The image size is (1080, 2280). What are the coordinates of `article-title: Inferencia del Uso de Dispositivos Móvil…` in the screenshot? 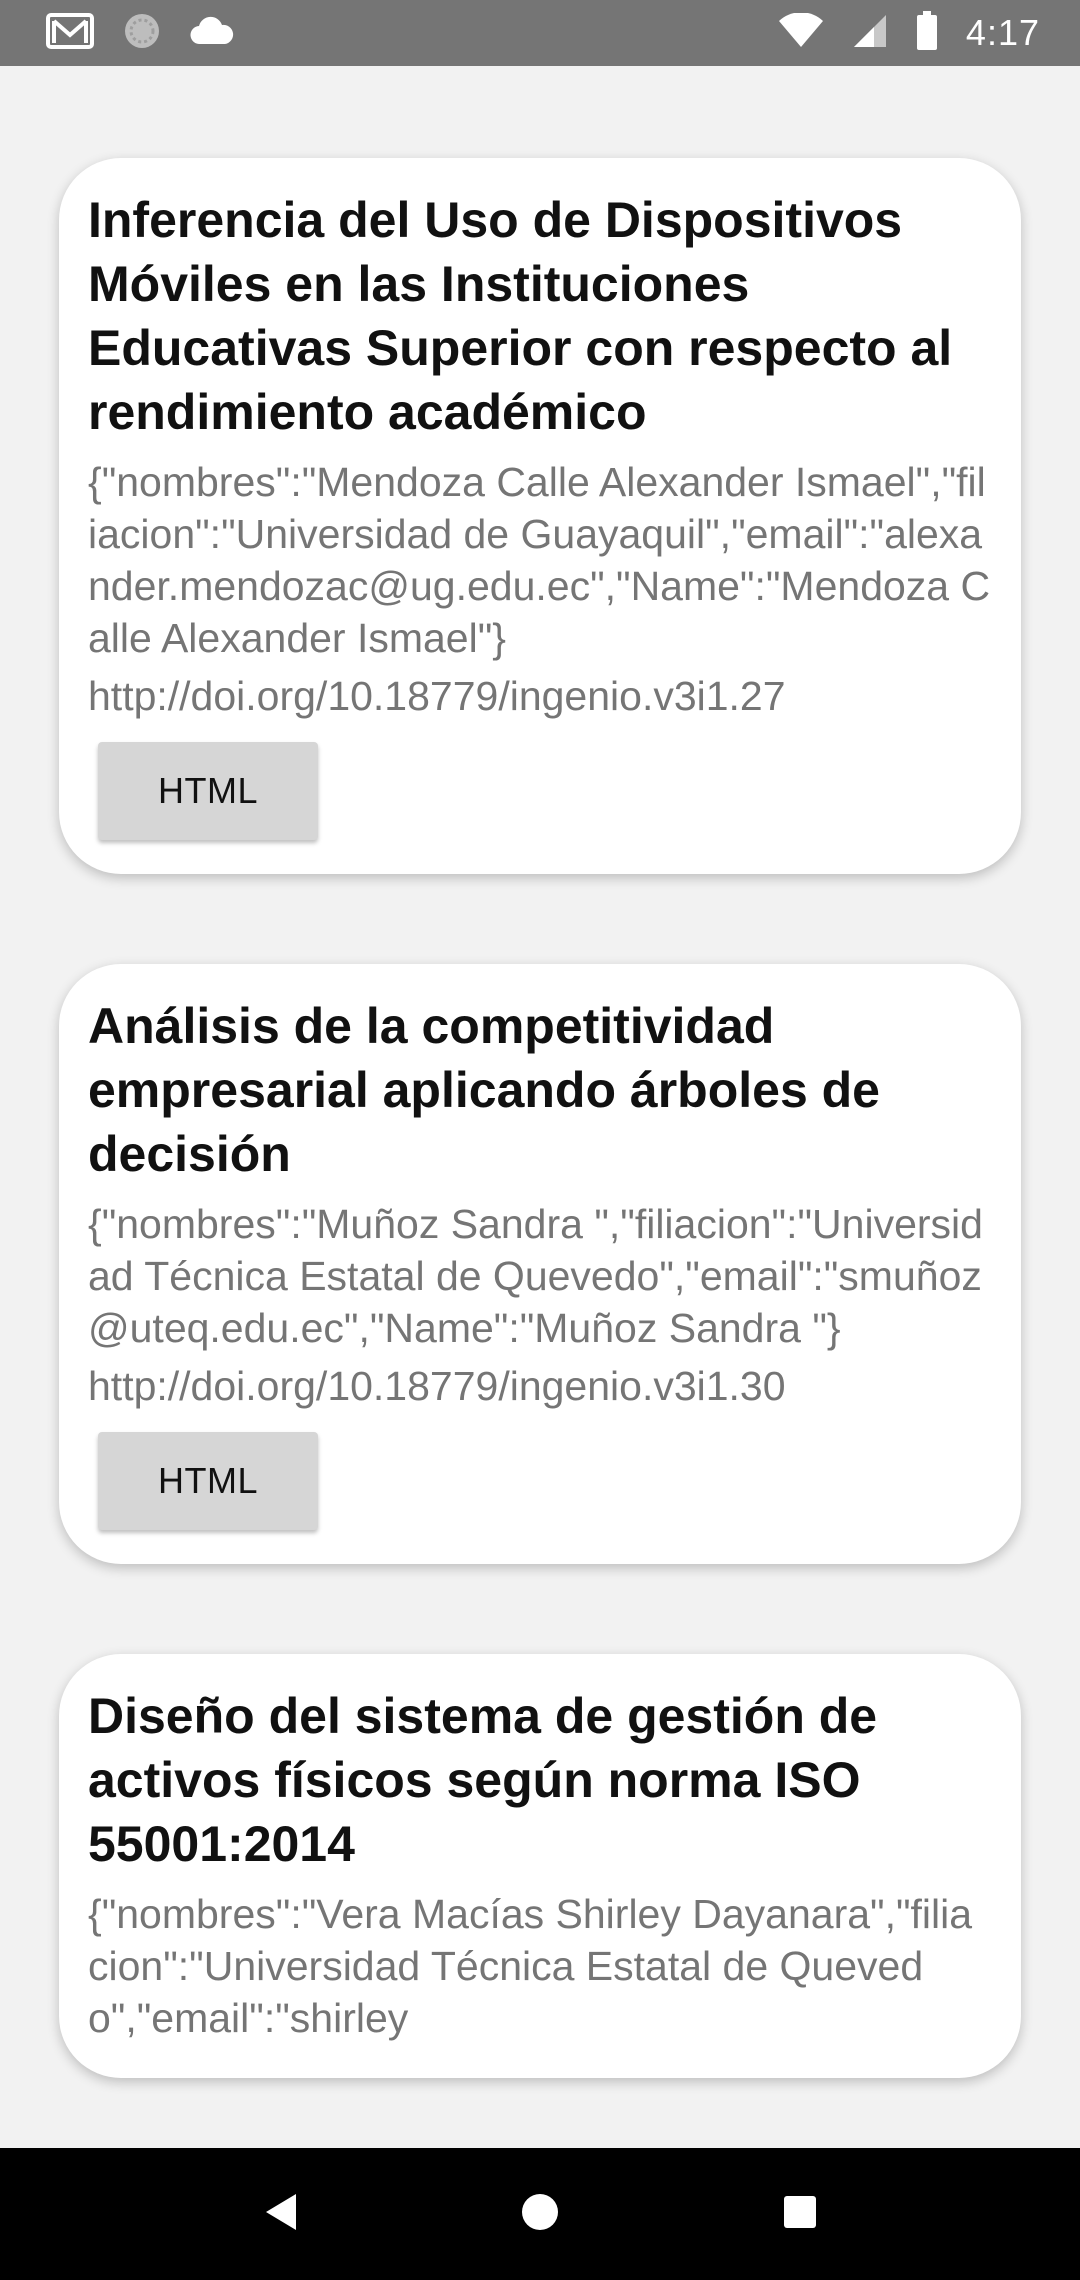 It's located at (520, 316).